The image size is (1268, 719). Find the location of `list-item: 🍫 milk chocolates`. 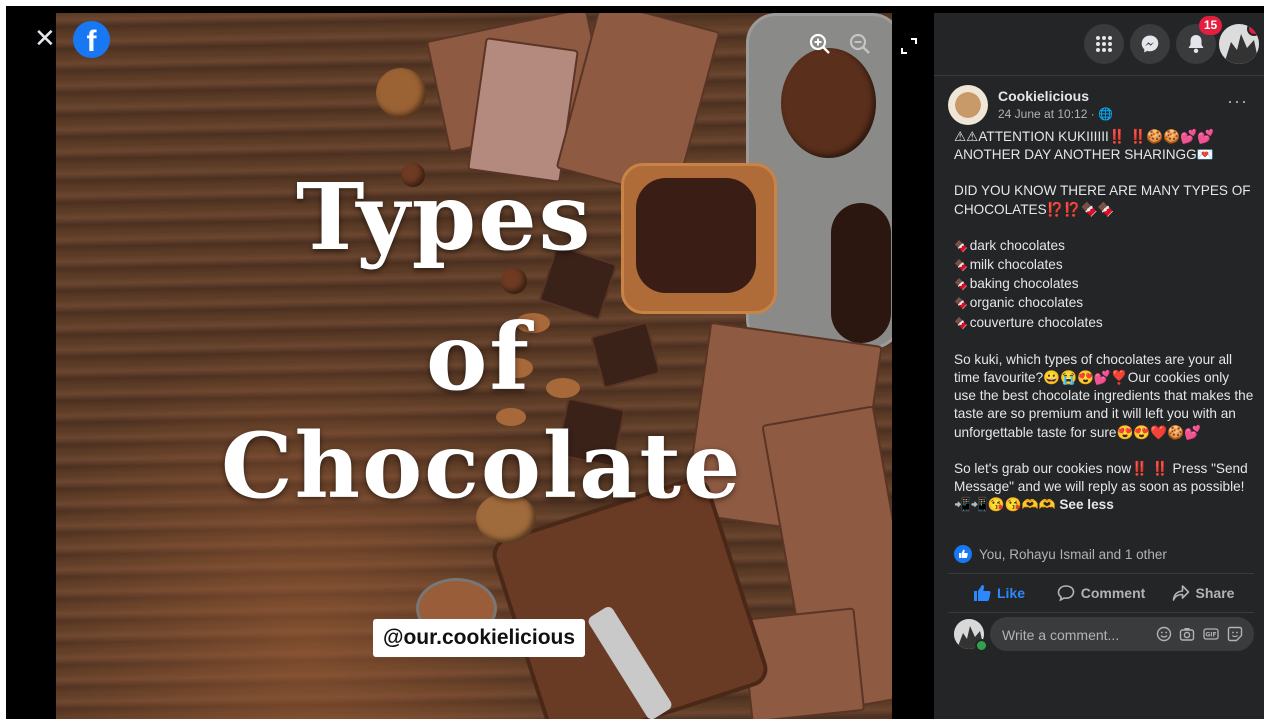

list-item: 🍫 milk chocolates is located at coordinates (1008, 265).